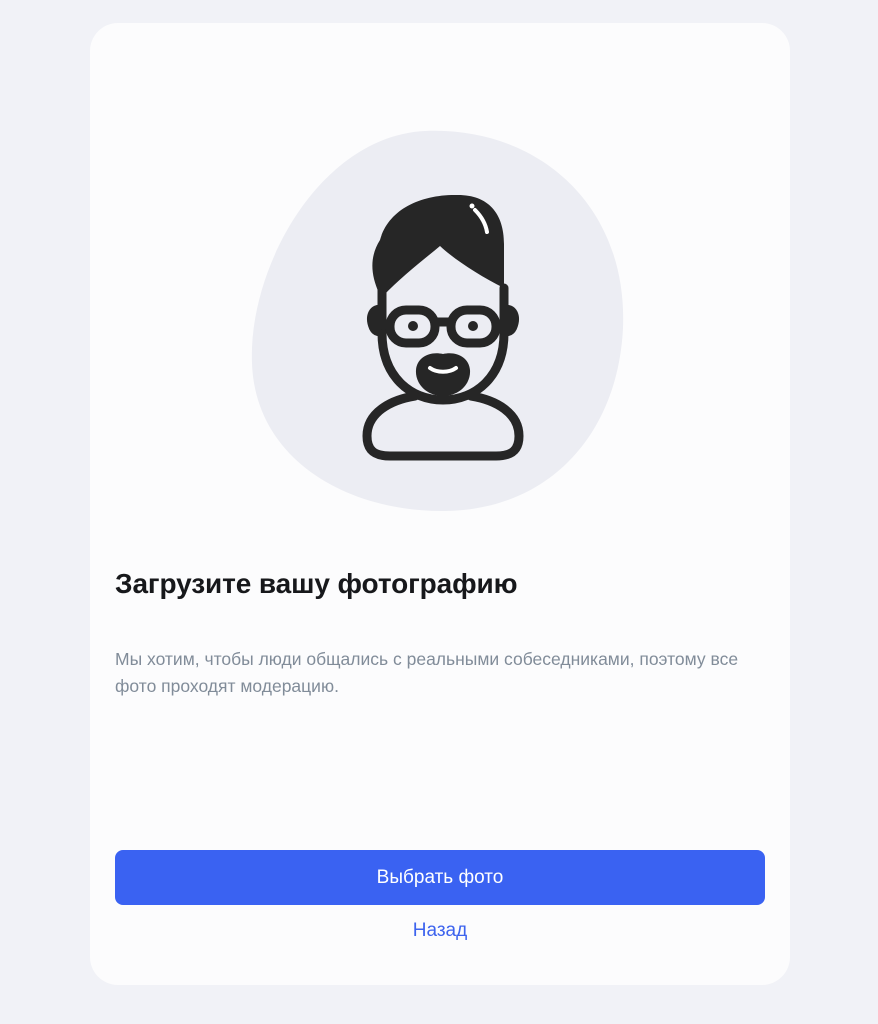 The height and width of the screenshot is (1024, 878). What do you see at coordinates (473, 326) in the screenshot?
I see `right-eye` at bounding box center [473, 326].